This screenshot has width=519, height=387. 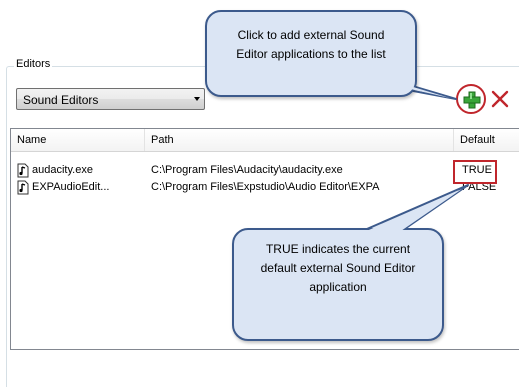 What do you see at coordinates (33, 64) in the screenshot?
I see `editors-group-title: Editors` at bounding box center [33, 64].